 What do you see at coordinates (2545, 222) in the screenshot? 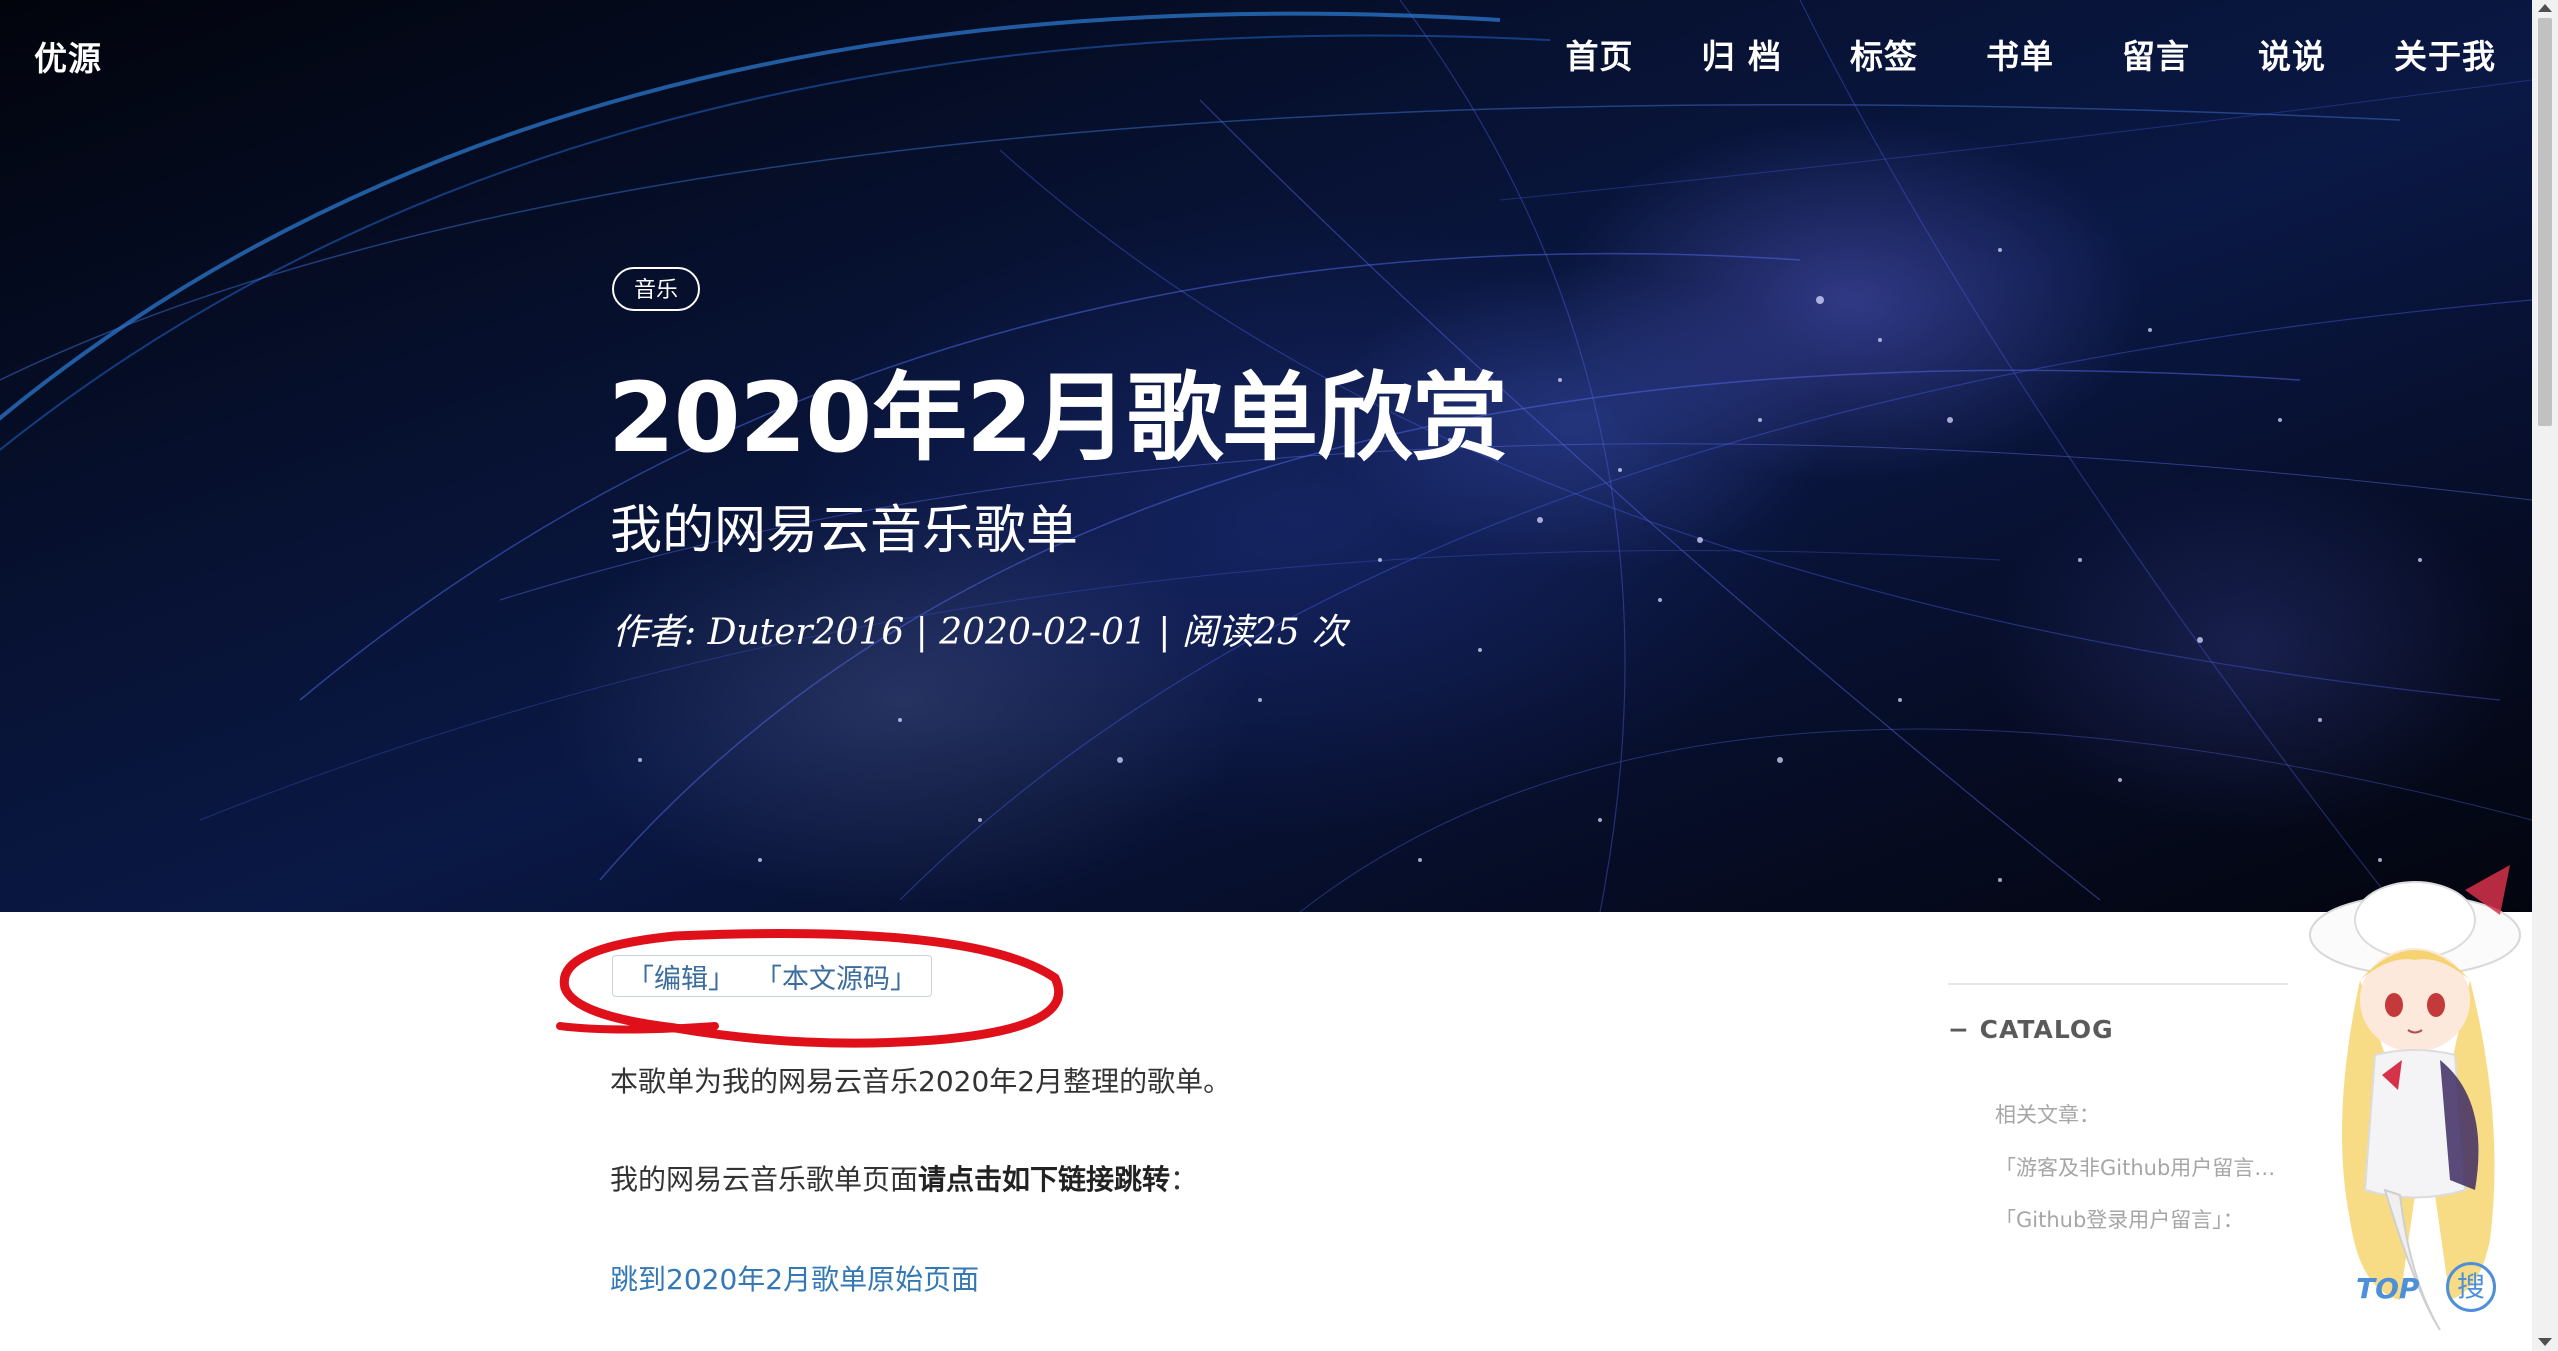
I see `scrollbar-thumb` at bounding box center [2545, 222].